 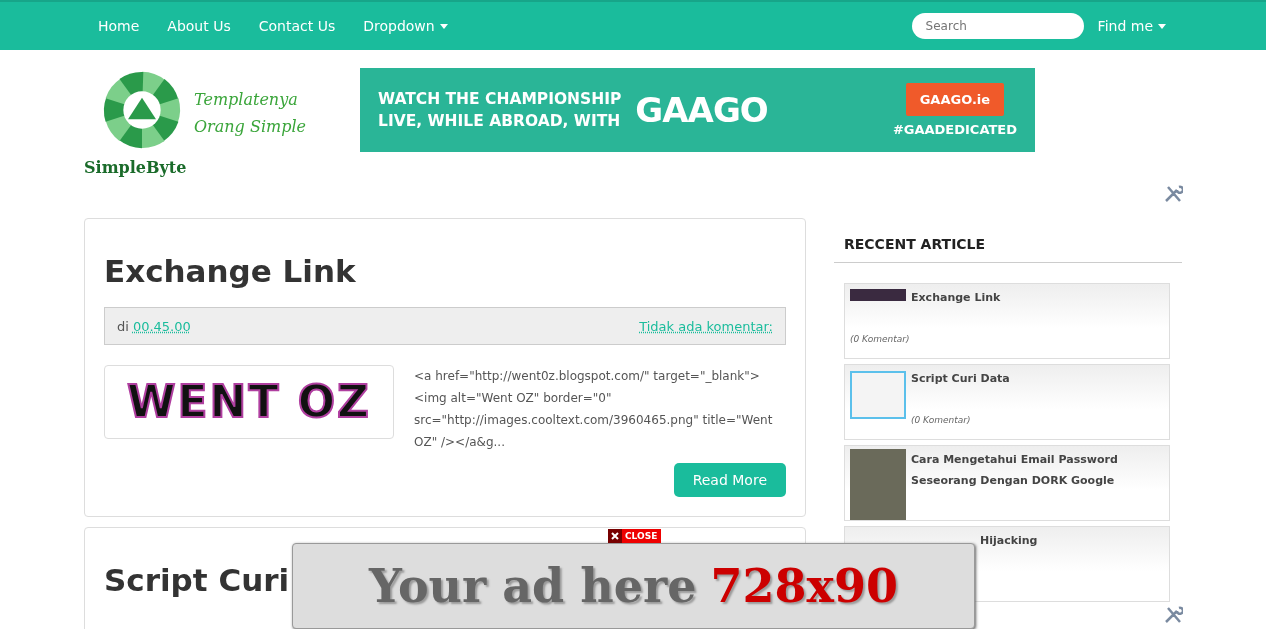 I want to click on close-button: CLOSE, so click(x=635, y=536).